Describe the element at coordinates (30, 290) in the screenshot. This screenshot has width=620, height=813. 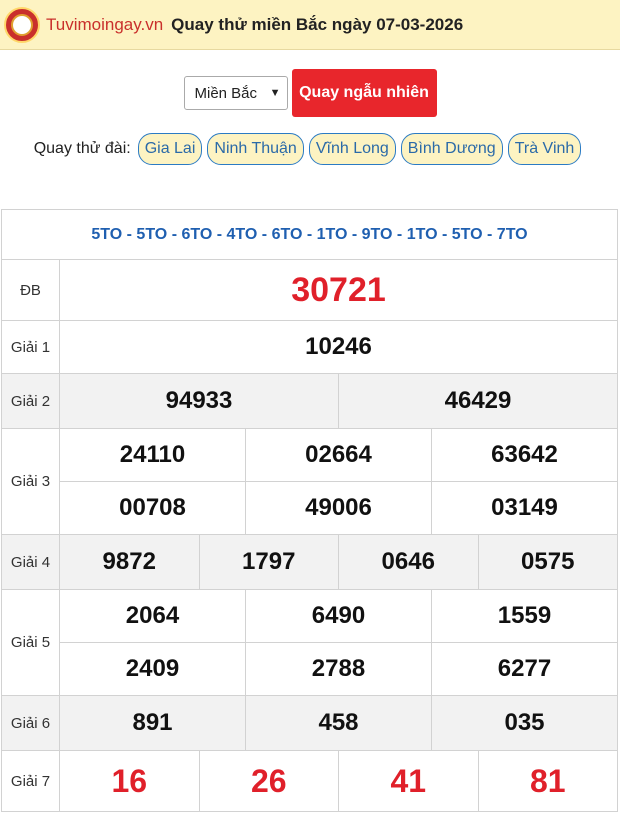
I see `prize-label-db: ĐB` at that location.